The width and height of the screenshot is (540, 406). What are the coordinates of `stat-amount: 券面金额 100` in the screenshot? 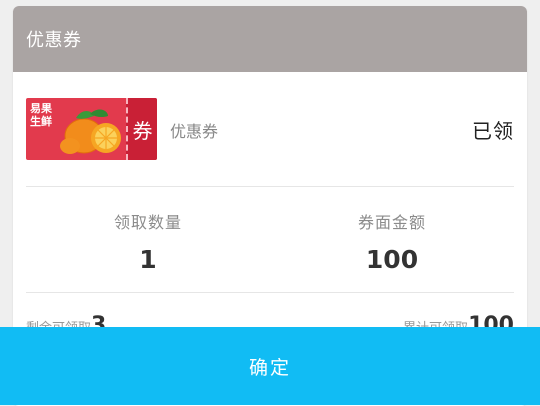 It's located at (392, 239).